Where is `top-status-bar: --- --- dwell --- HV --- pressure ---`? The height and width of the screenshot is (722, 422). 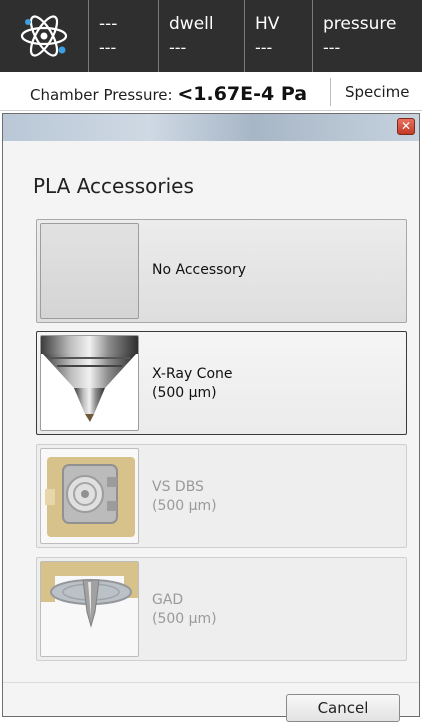 top-status-bar: --- --- dwell --- HV --- pressure --- is located at coordinates (211, 36).